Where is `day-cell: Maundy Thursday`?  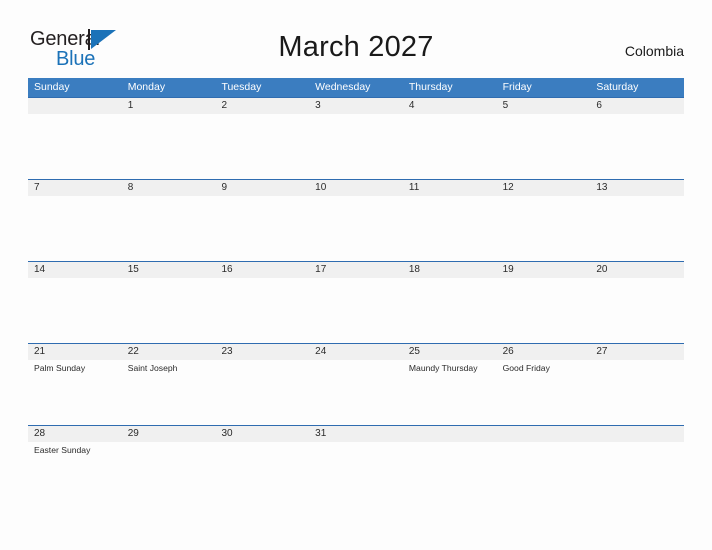
day-cell: Maundy Thursday is located at coordinates (450, 392).